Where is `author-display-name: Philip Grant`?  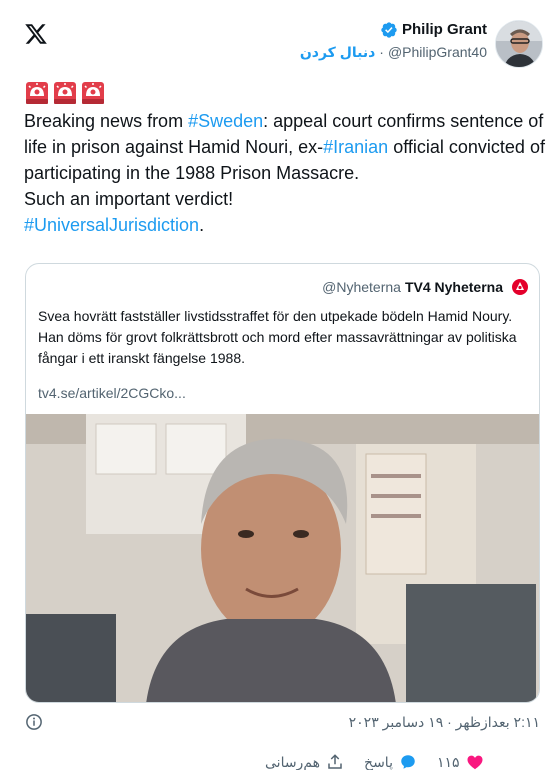
author-display-name: Philip Grant is located at coordinates (444, 30).